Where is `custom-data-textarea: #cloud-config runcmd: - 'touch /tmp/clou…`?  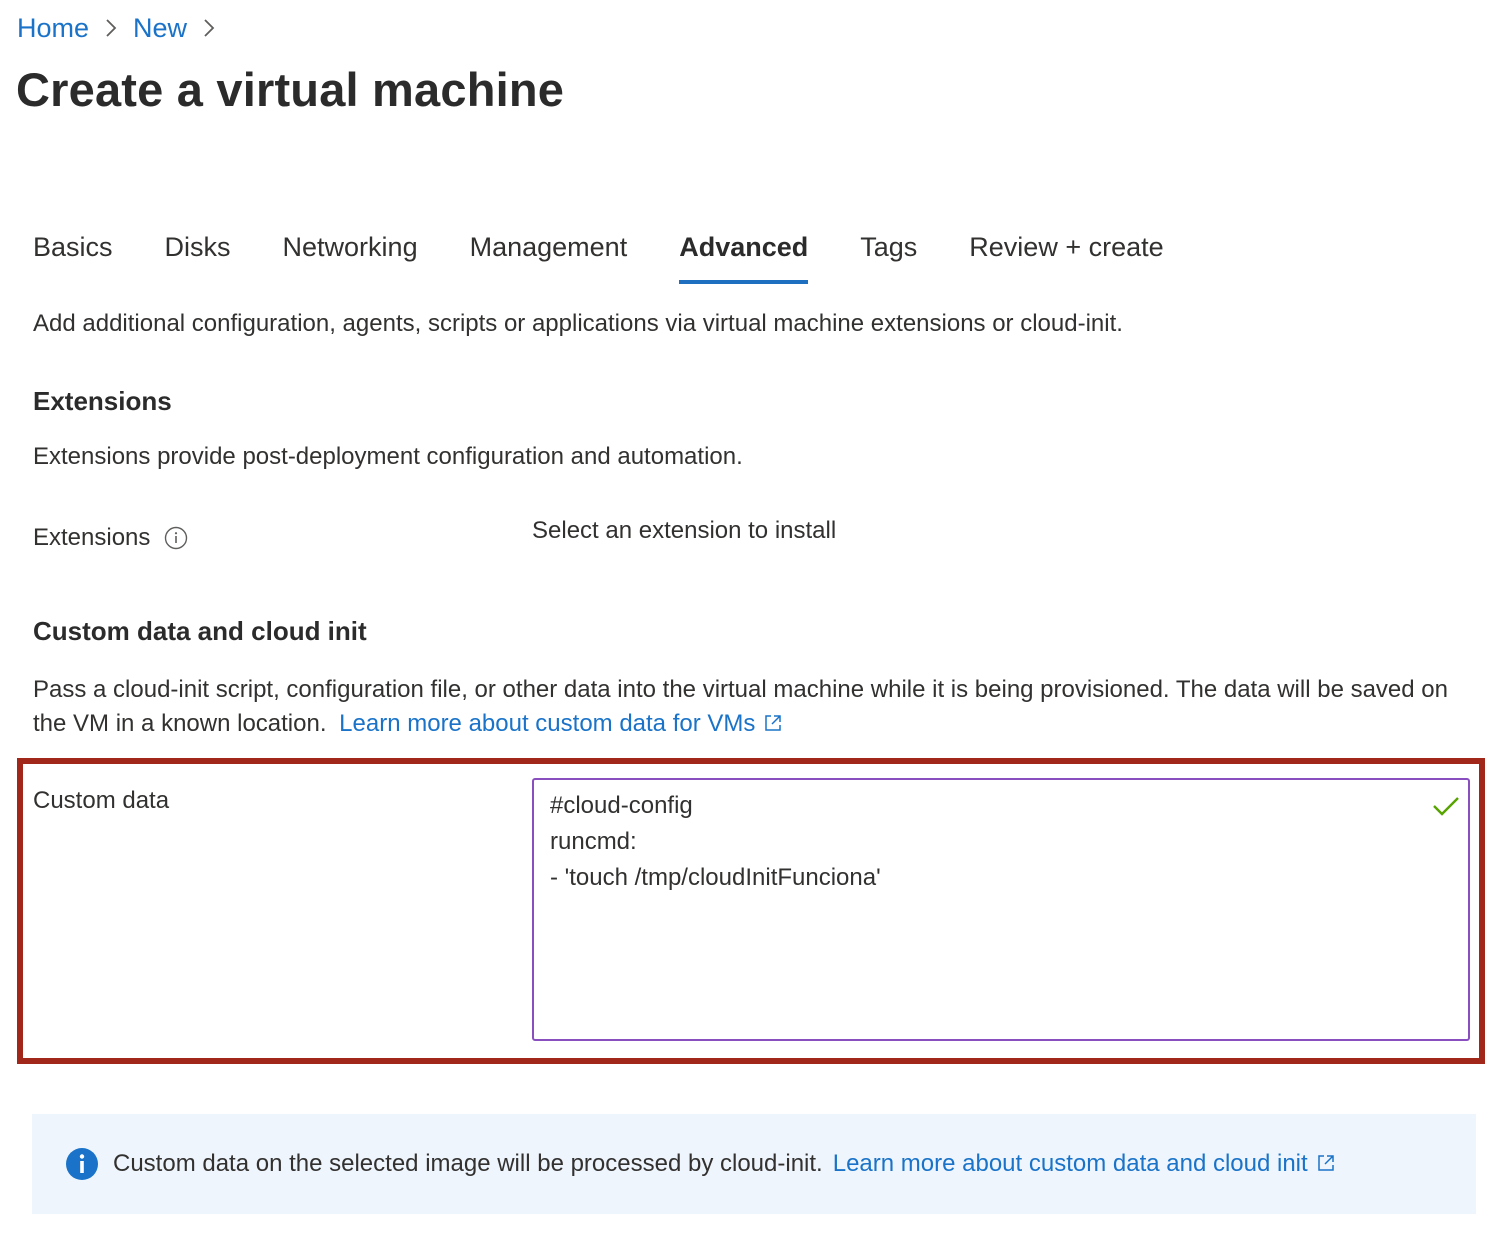
custom-data-textarea: #cloud-config runcmd: - 'touch /tmp/clou… is located at coordinates (1001, 909).